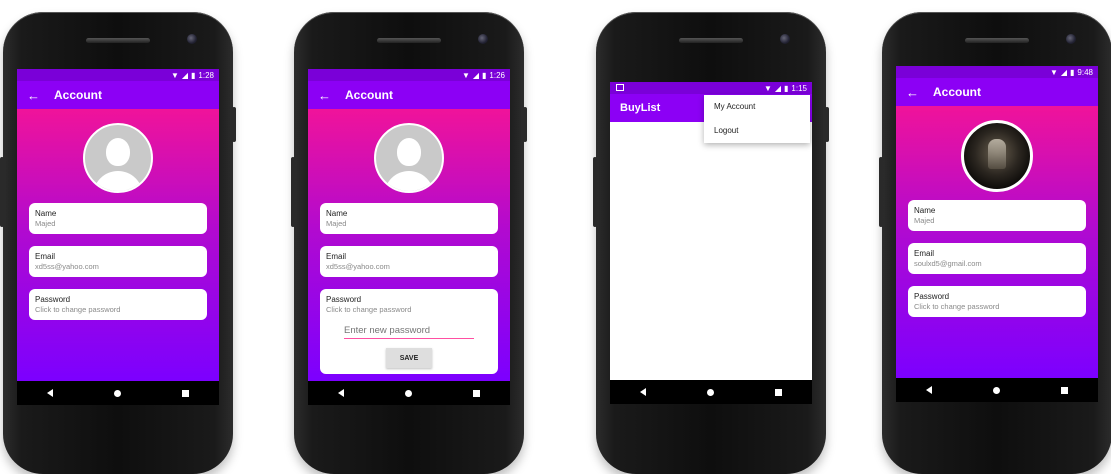 This screenshot has width=1111, height=474. Describe the element at coordinates (997, 156) in the screenshot. I see `profile-photo` at that location.